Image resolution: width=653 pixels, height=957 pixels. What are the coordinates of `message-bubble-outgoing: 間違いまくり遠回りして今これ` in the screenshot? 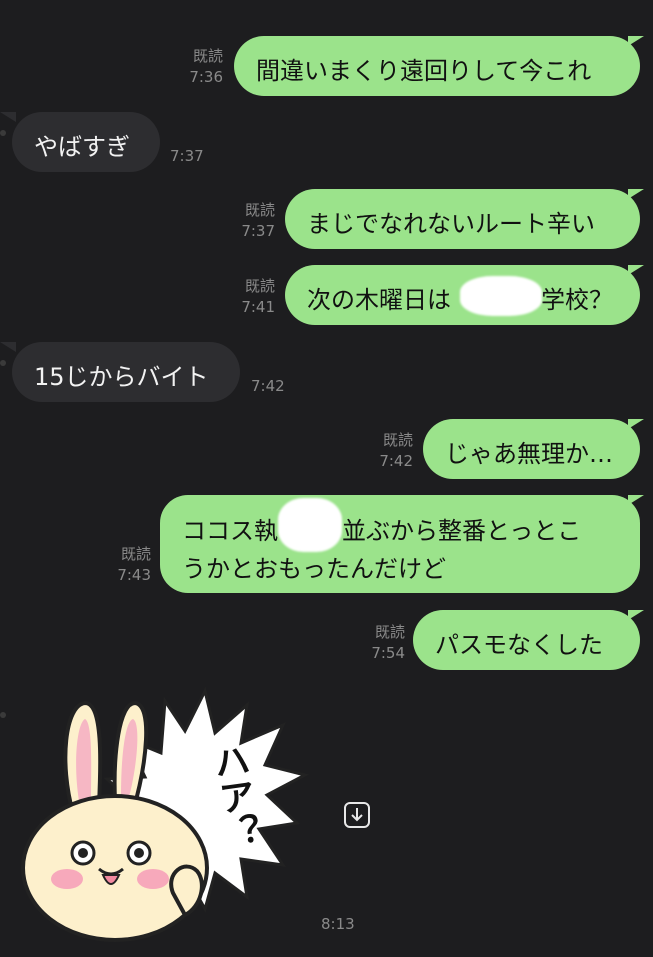 It's located at (437, 66).